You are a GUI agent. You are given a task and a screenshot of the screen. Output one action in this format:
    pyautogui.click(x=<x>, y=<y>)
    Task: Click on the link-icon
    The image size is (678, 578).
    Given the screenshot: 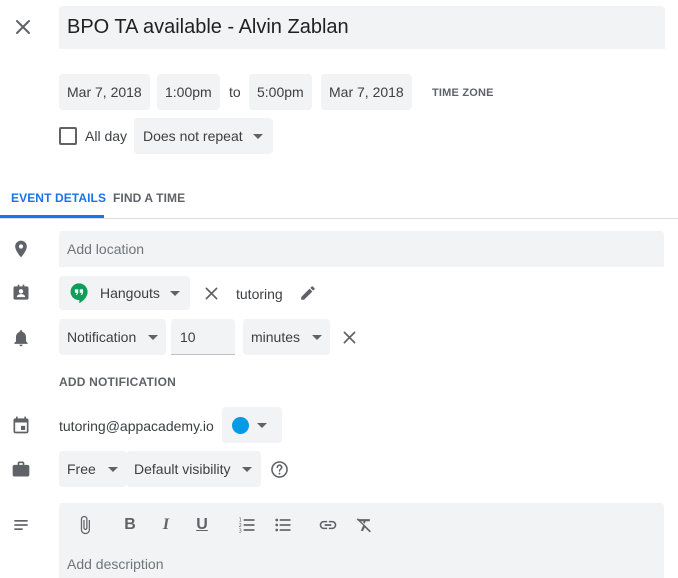 What is the action you would take?
    pyautogui.click(x=328, y=525)
    